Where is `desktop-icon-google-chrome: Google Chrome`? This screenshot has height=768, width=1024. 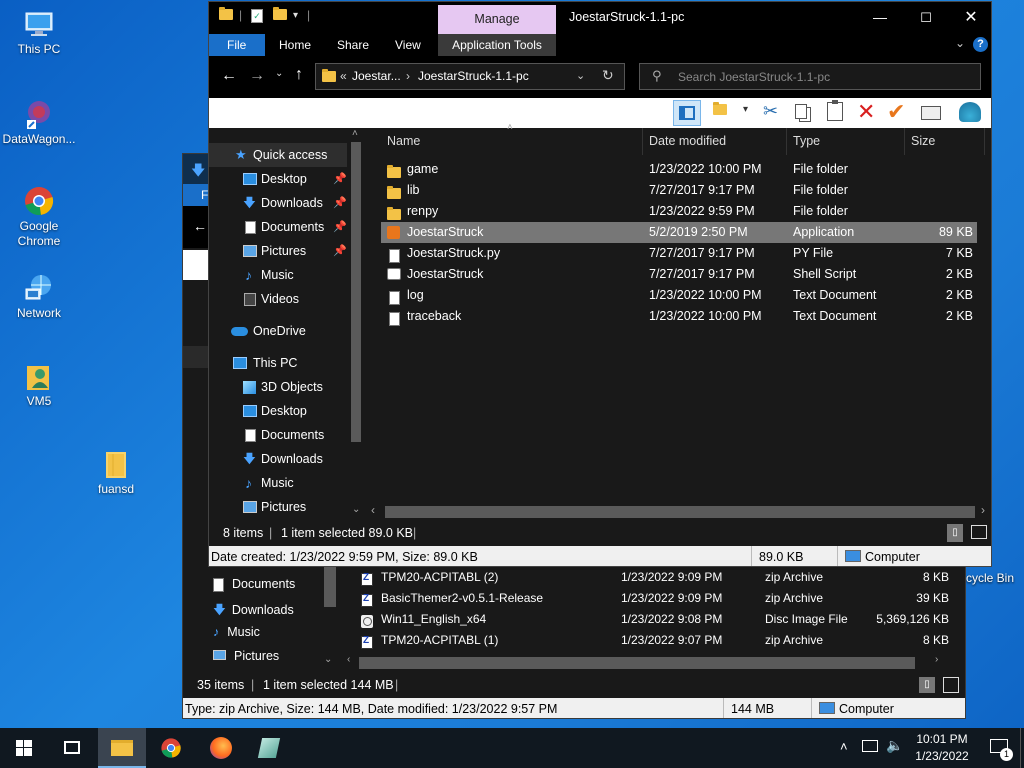
desktop-icon-google-chrome: Google Chrome is located at coordinates (39, 217).